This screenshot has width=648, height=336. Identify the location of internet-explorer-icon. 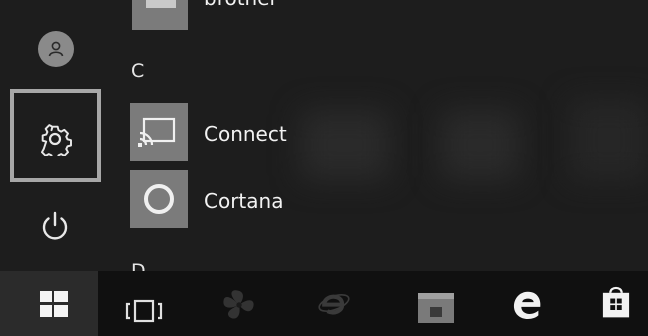
(334, 303).